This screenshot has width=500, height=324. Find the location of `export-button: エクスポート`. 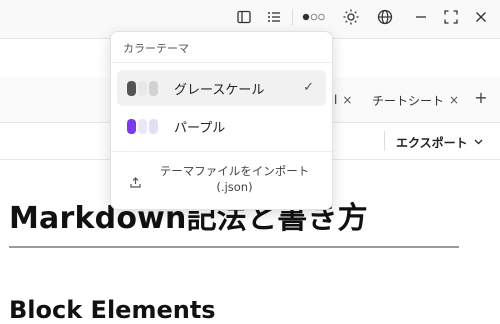

export-button: エクスポート is located at coordinates (439, 142).